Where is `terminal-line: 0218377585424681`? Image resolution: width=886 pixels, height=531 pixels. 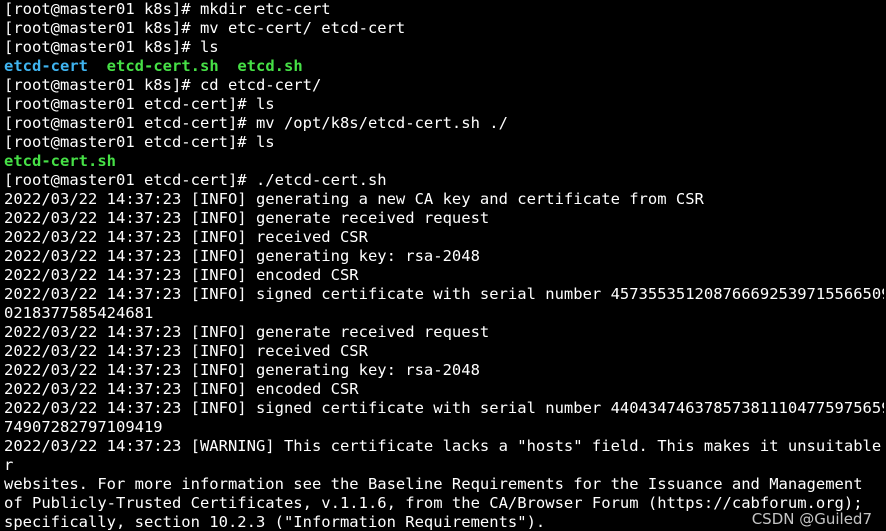 terminal-line: 0218377585424681 is located at coordinates (444, 313).